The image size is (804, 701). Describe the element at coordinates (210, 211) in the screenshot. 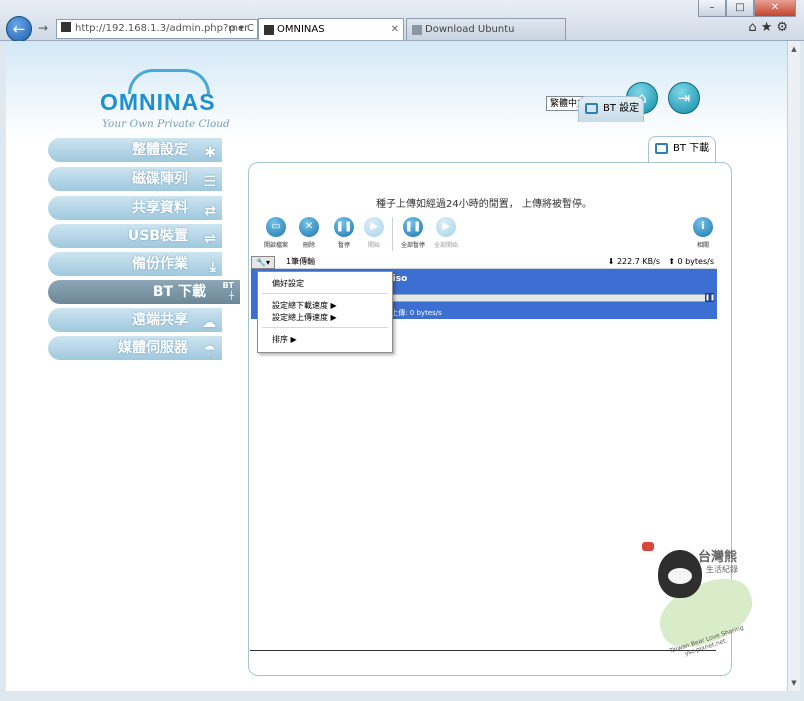

I see `share-arrows-icon: ⇄` at that location.